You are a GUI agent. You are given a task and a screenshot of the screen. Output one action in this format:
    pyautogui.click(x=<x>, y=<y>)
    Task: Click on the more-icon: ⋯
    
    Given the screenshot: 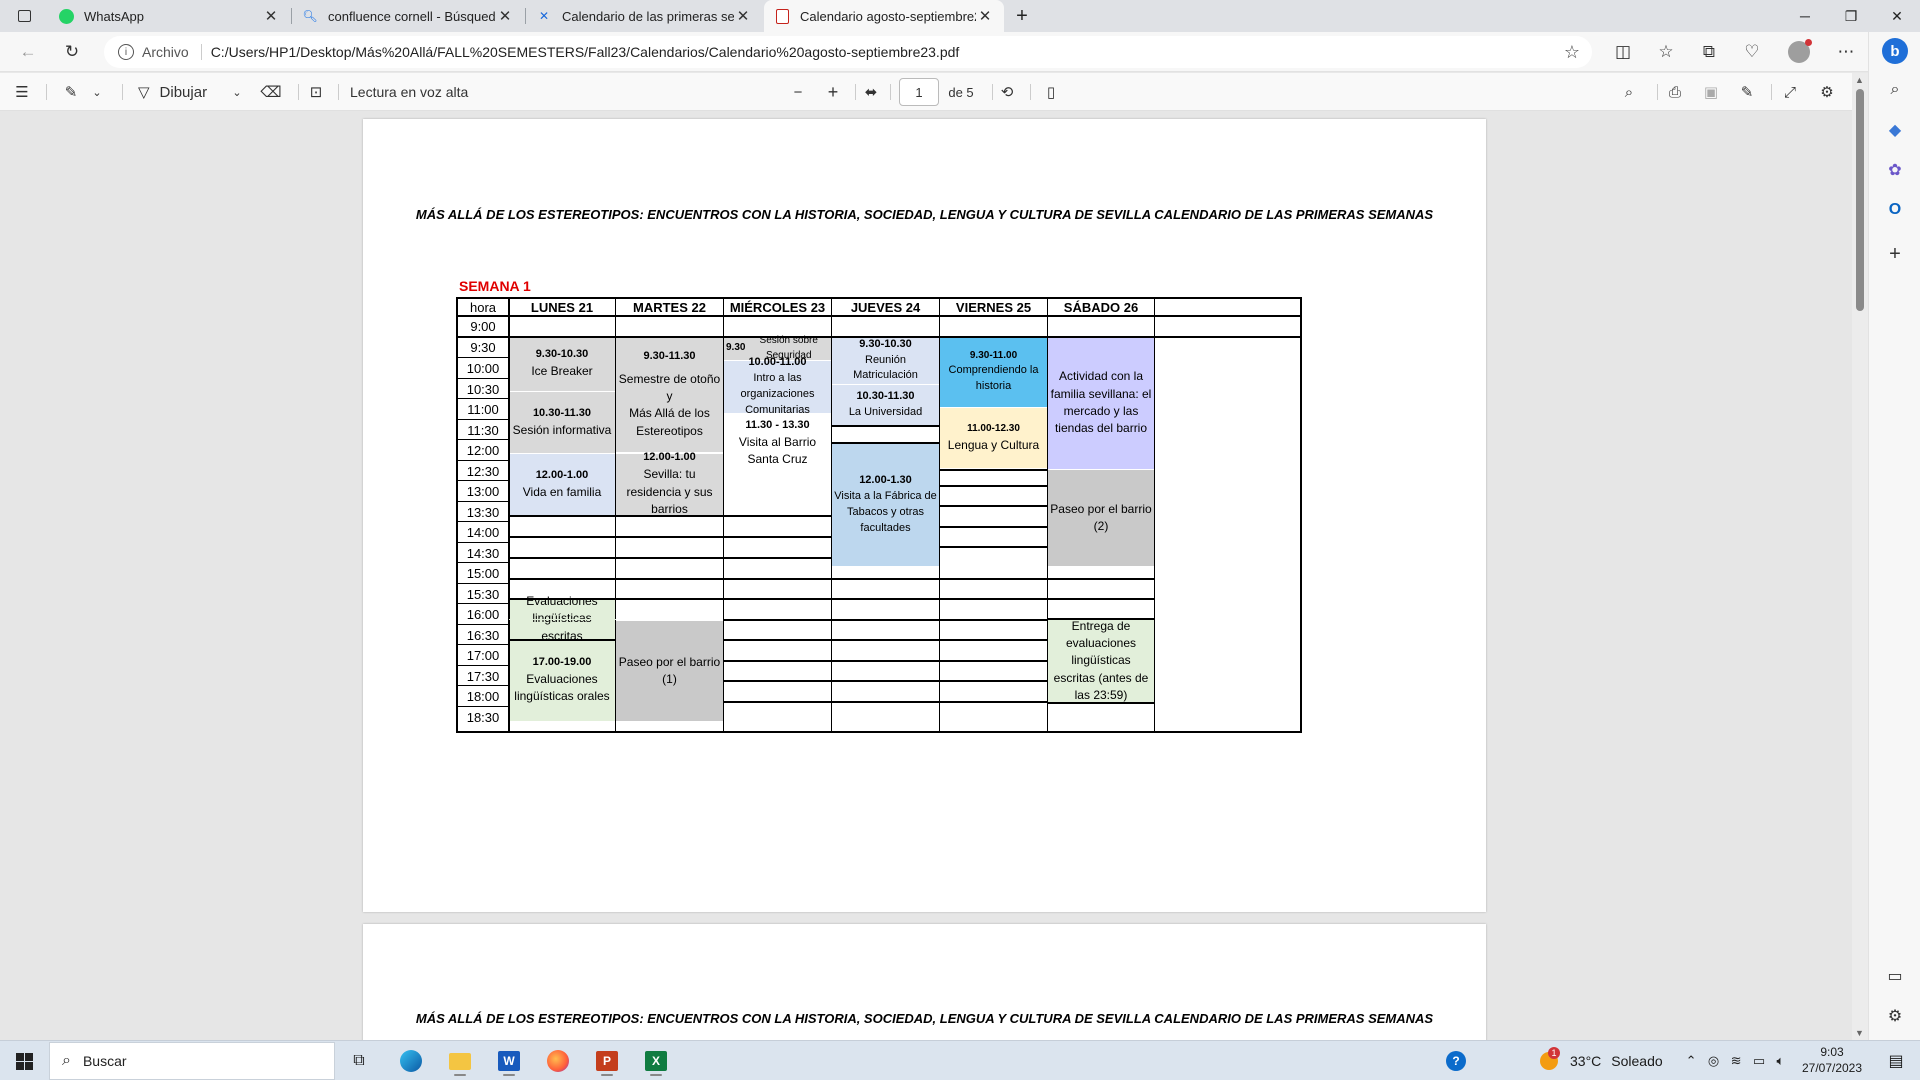 What is the action you would take?
    pyautogui.click(x=1846, y=51)
    